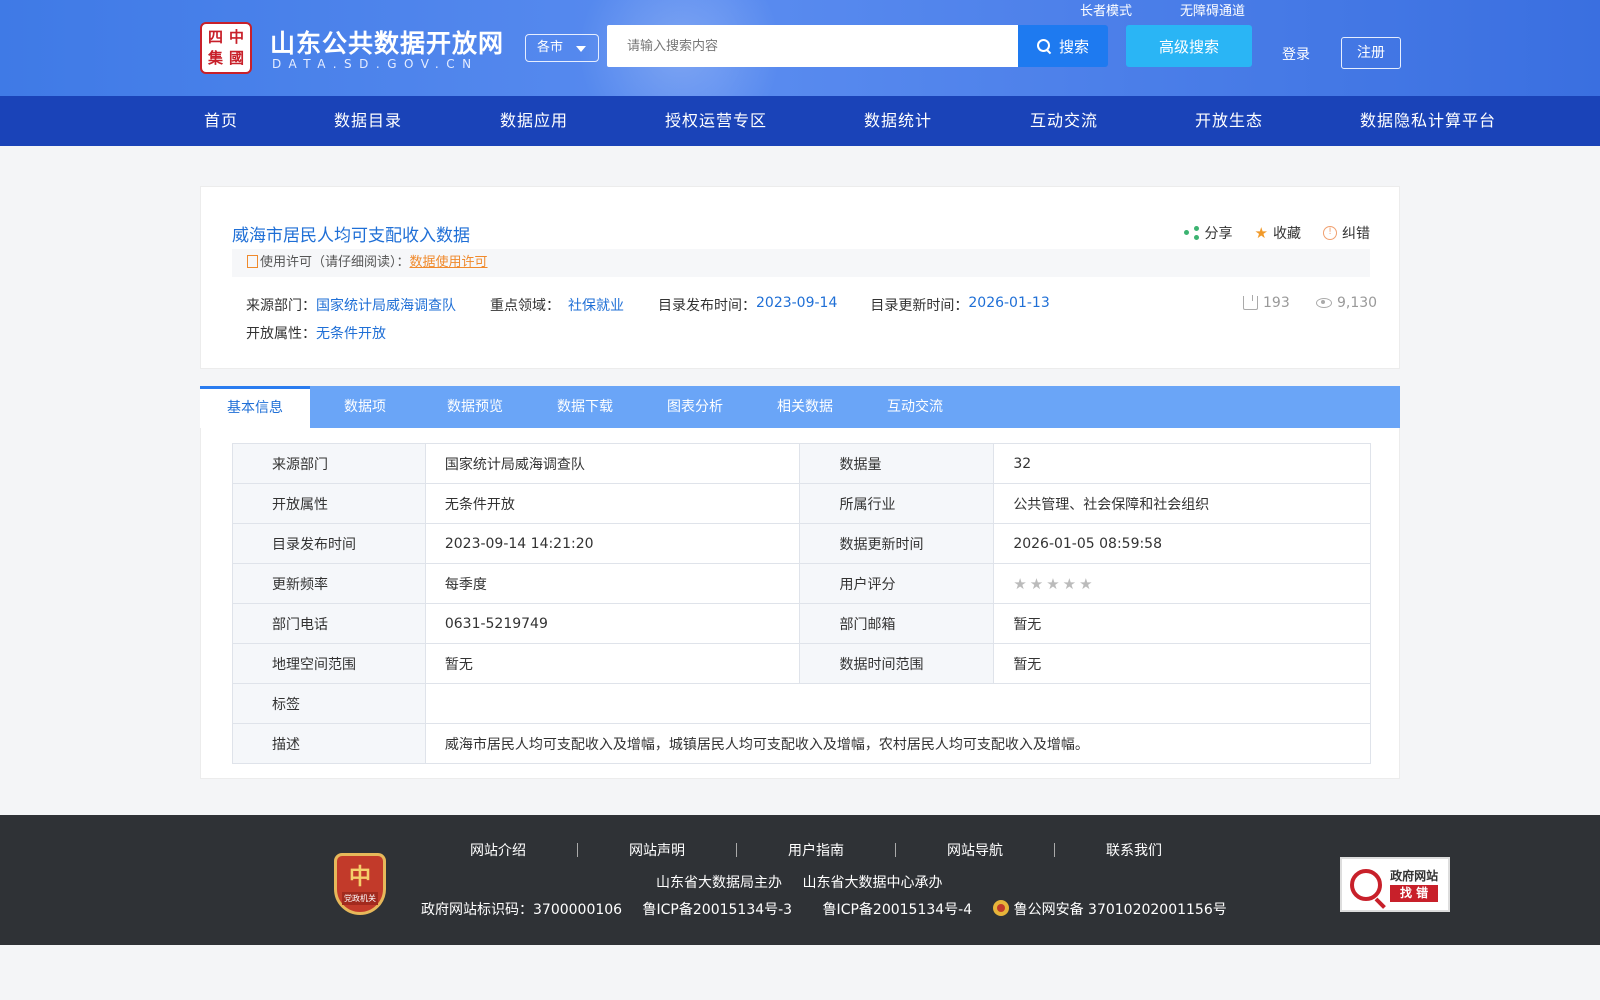 This screenshot has width=1600, height=1000. I want to click on publish-date-label: 目录发布时间：, so click(707, 306).